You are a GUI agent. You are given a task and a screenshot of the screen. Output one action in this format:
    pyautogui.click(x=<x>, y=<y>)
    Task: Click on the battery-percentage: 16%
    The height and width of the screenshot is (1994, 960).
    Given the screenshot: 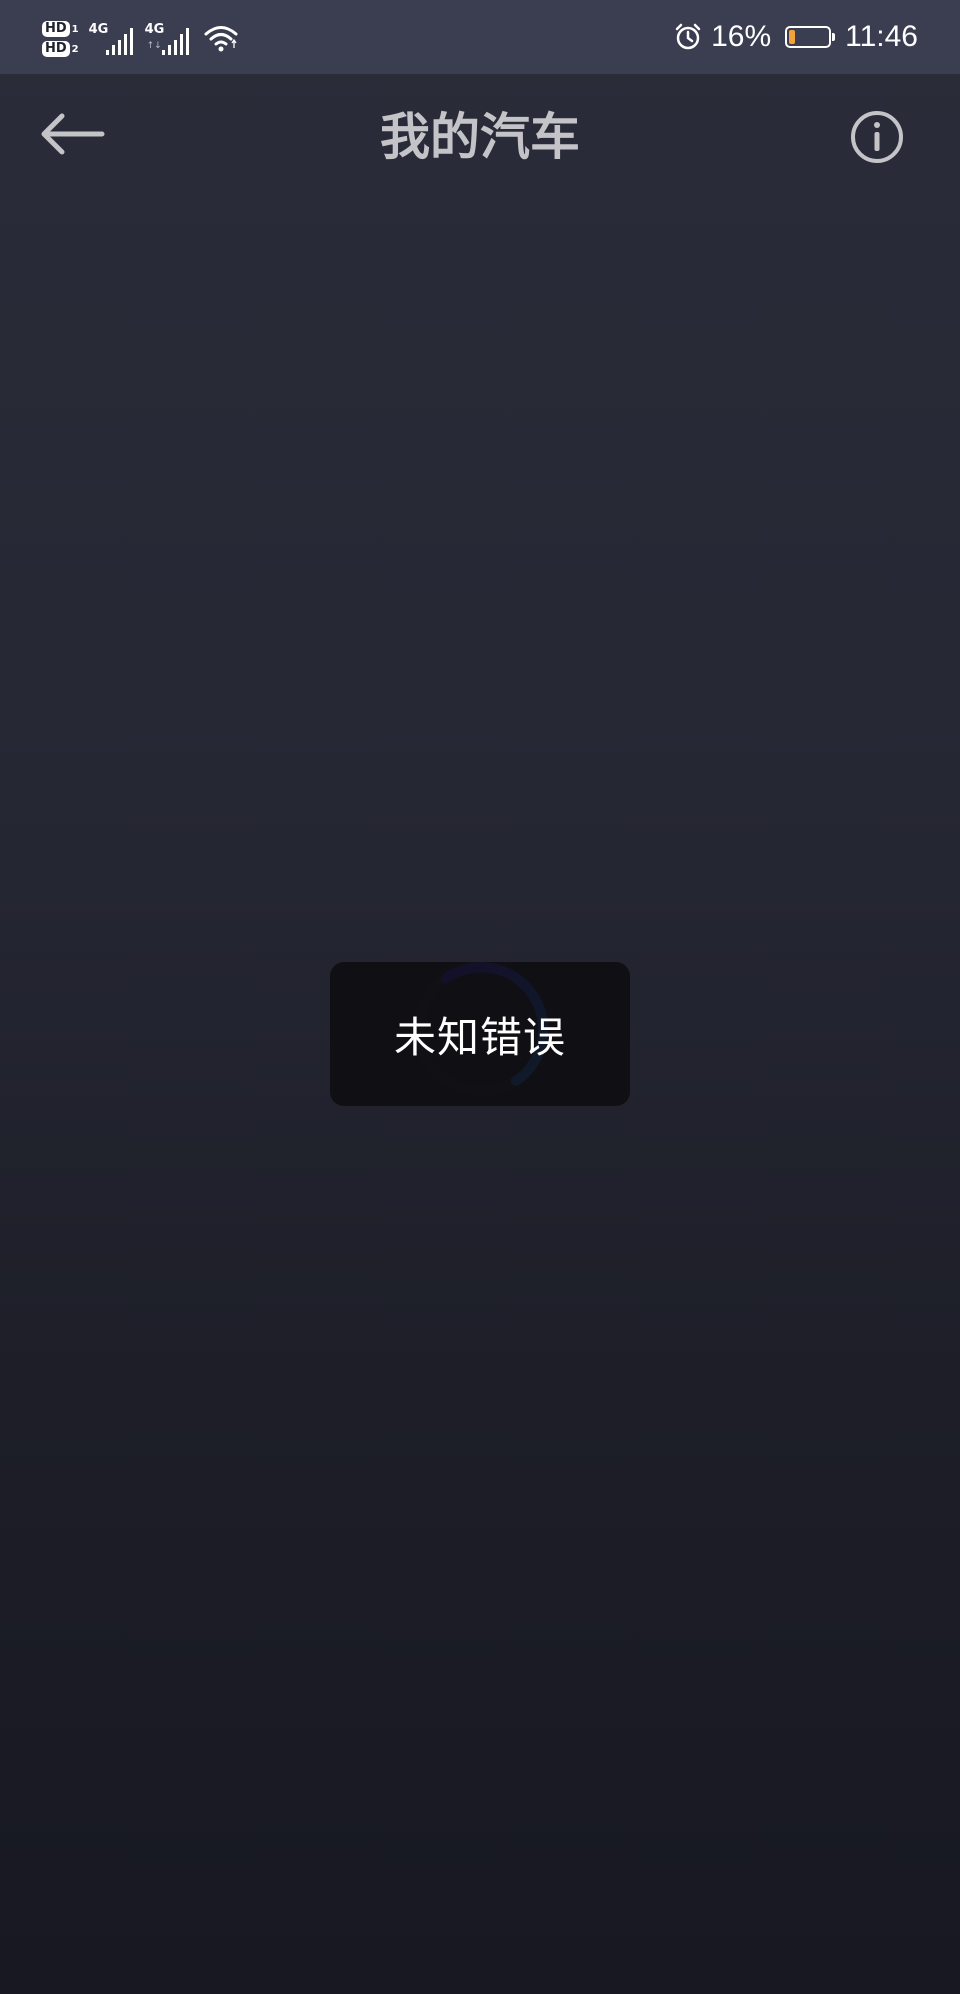 What is the action you would take?
    pyautogui.click(x=741, y=36)
    